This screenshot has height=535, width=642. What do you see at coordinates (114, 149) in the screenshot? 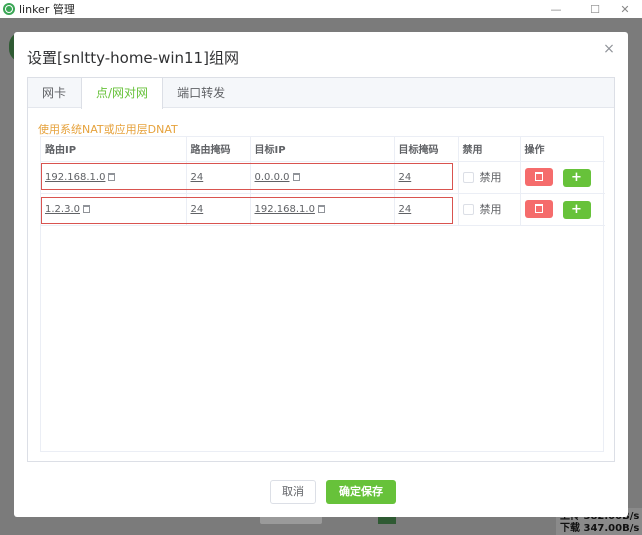
I see `header-route-ip: 路由IP` at bounding box center [114, 149].